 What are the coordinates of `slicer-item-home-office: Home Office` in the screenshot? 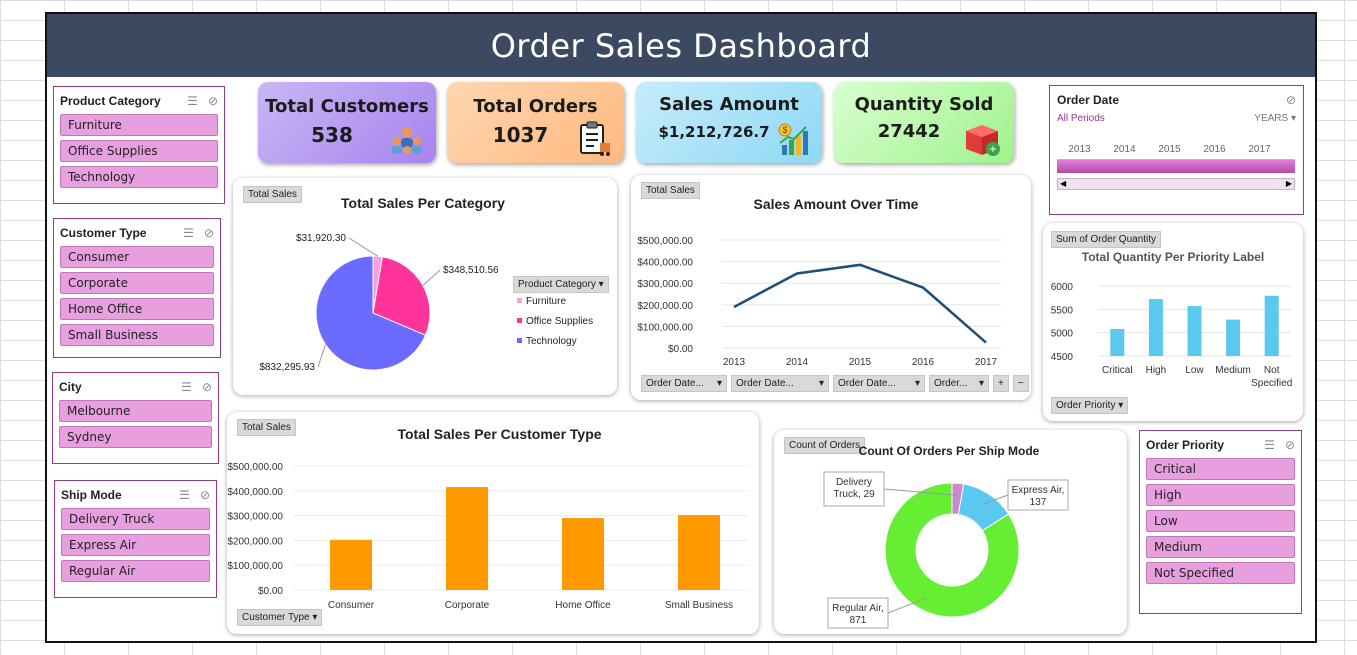 It's located at (137, 309).